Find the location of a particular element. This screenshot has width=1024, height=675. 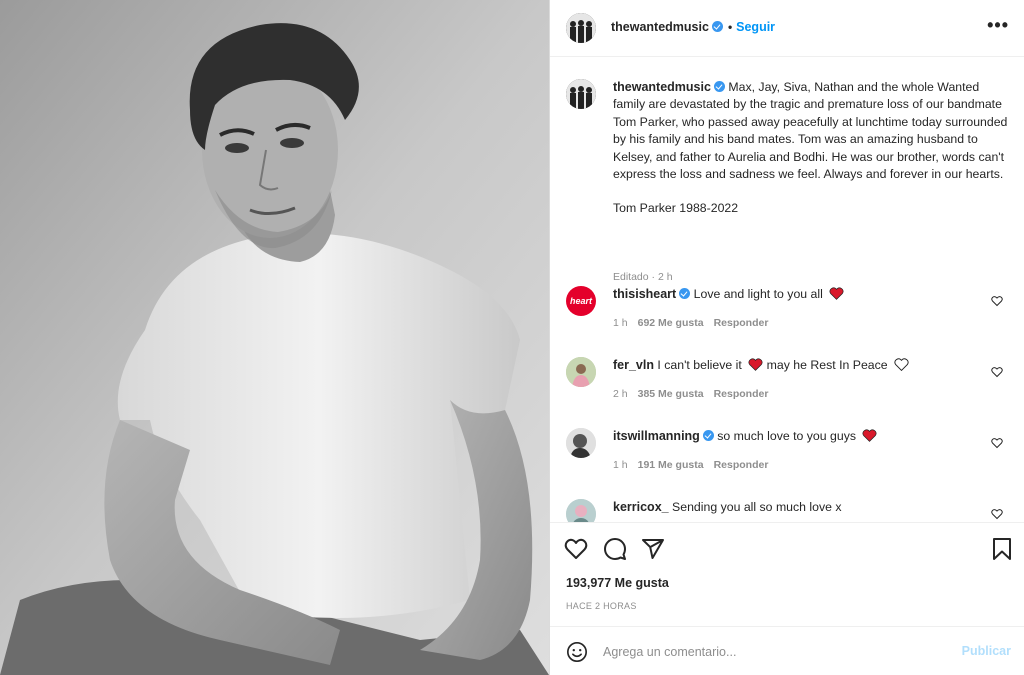

comment-likes: 191 Me gusta is located at coordinates (671, 465).